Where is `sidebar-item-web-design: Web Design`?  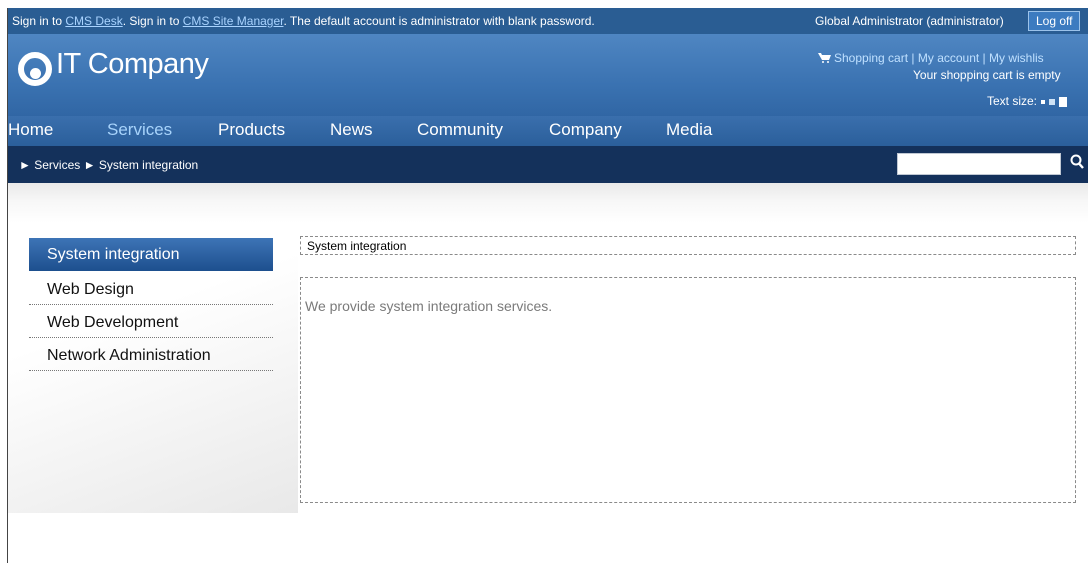
sidebar-item-web-design: Web Design is located at coordinates (151, 288).